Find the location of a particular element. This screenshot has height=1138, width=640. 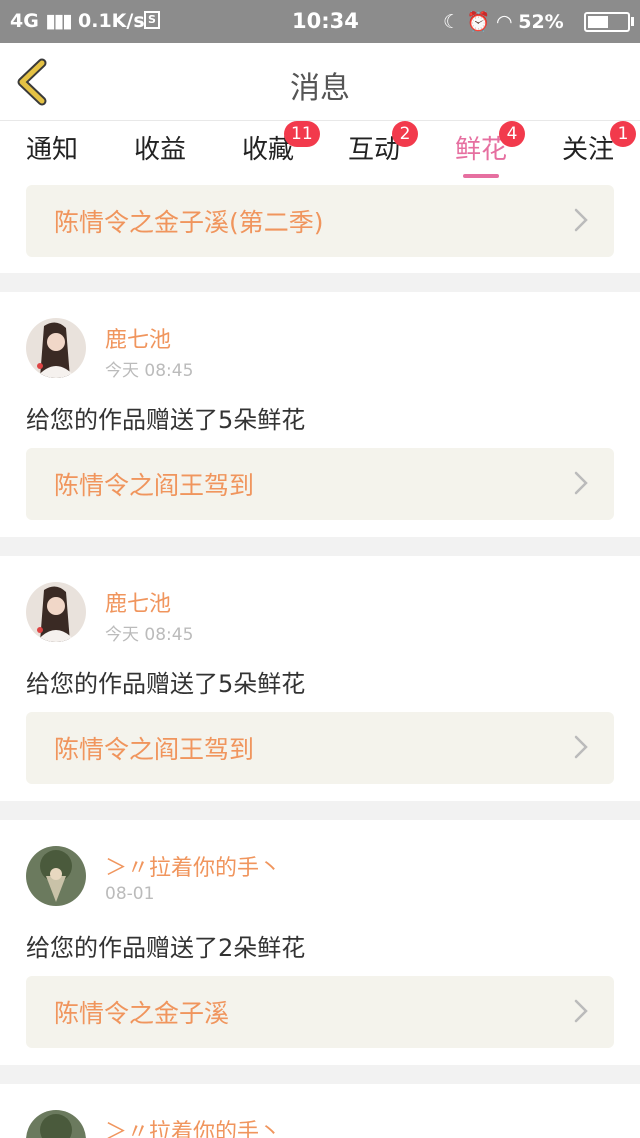

work-title: 陈情令之金子溪 is located at coordinates (142, 1013).